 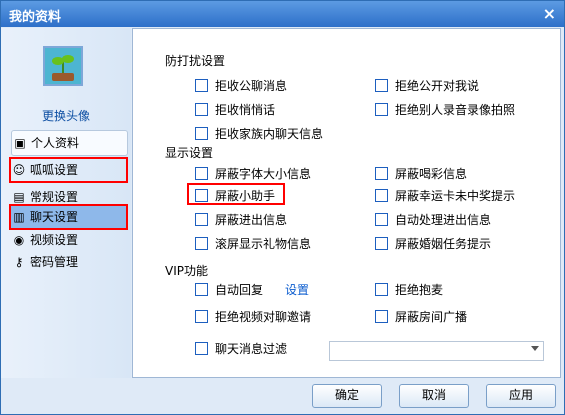 I want to click on title-bar: 我的资料 ×, so click(x=282, y=14).